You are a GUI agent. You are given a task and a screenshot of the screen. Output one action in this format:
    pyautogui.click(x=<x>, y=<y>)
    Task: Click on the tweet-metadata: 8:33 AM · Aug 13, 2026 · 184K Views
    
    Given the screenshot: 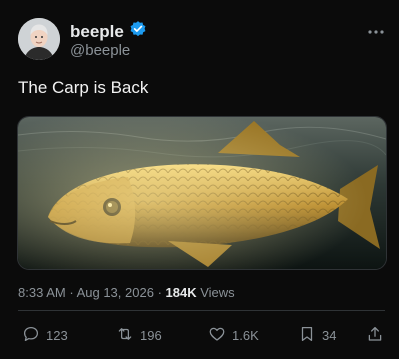 What is the action you would take?
    pyautogui.click(x=126, y=292)
    